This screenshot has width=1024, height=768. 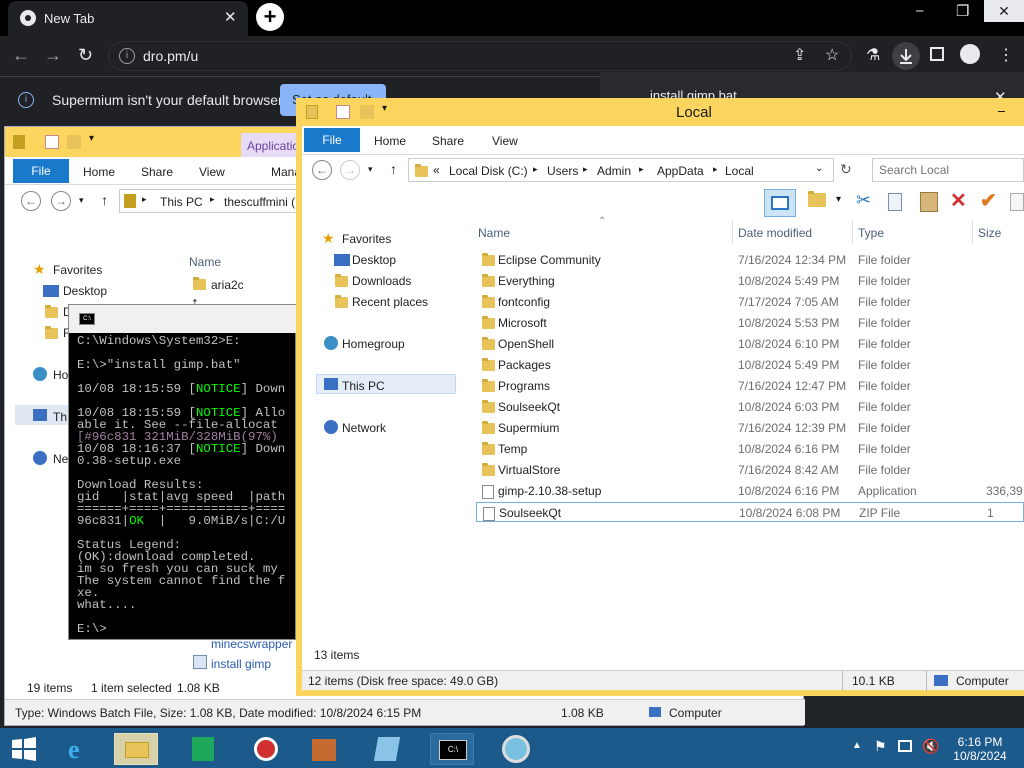 What do you see at coordinates (241, 664) in the screenshot?
I see `back-file-install-gimp: install gimp` at bounding box center [241, 664].